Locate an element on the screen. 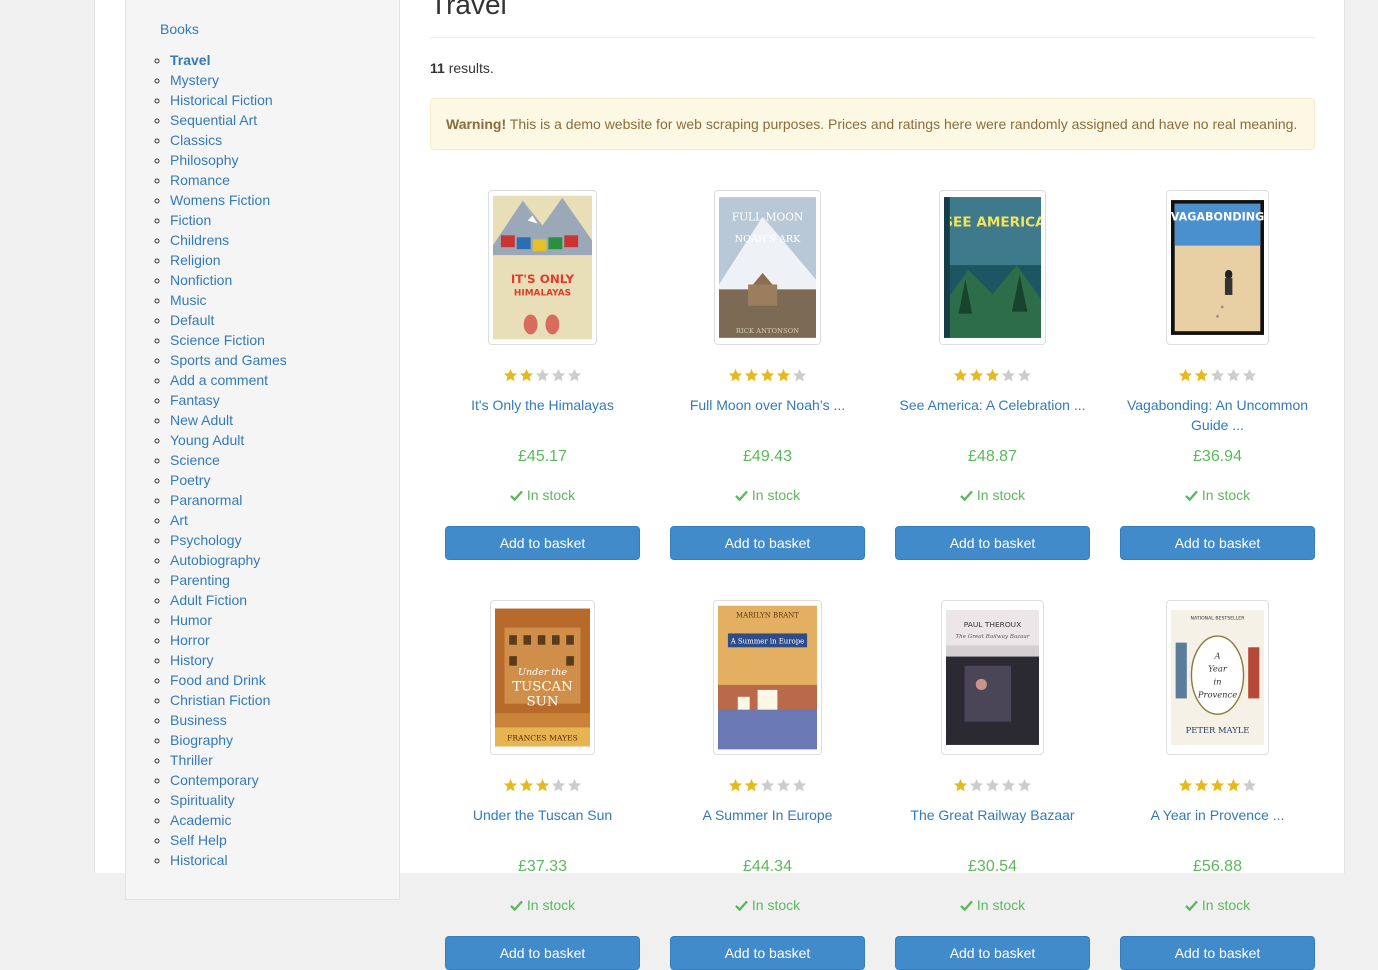 This screenshot has width=1378, height=970. category-link-philosophy: Philosophy is located at coordinates (204, 160).